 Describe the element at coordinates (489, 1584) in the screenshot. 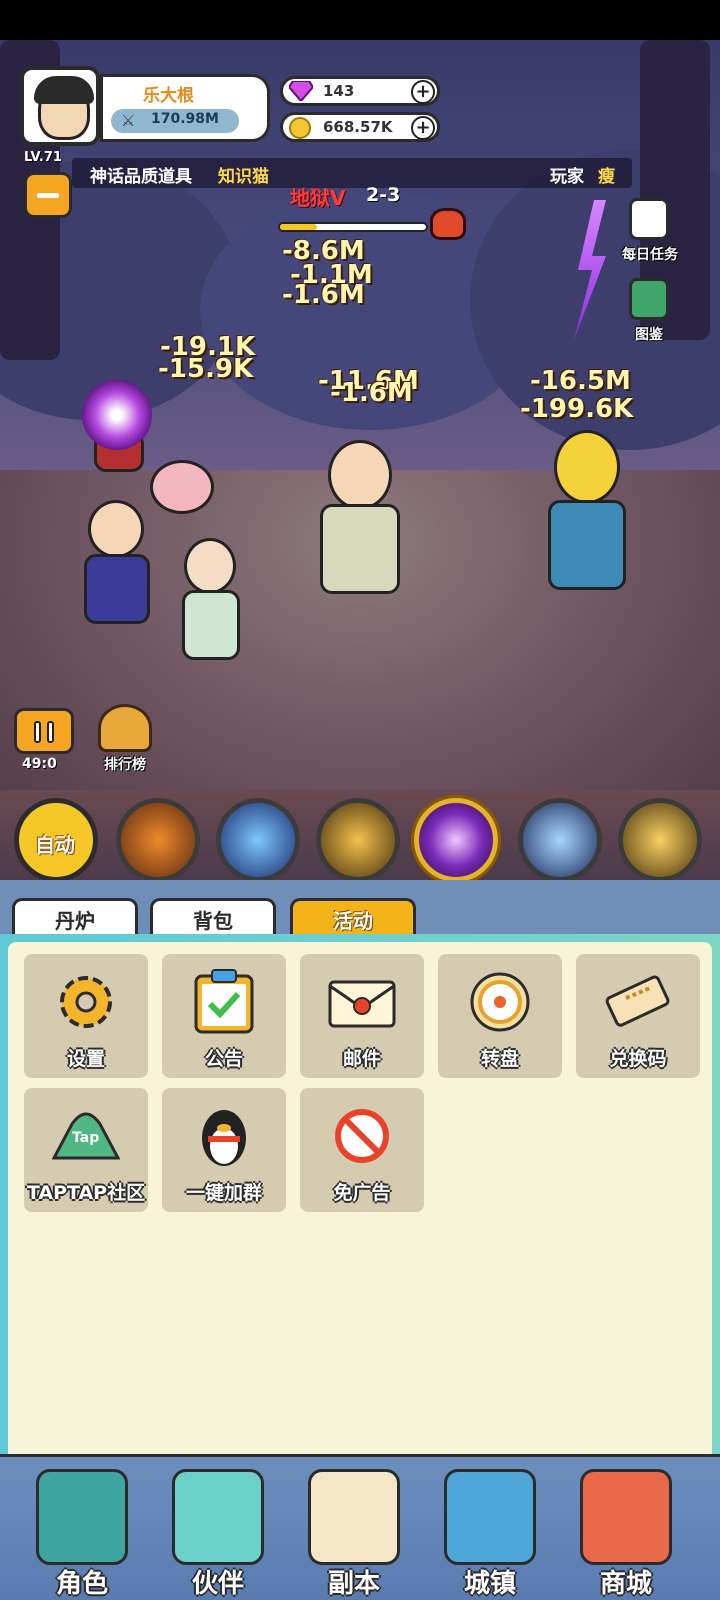

I see `nav-town-label: 城镇` at that location.